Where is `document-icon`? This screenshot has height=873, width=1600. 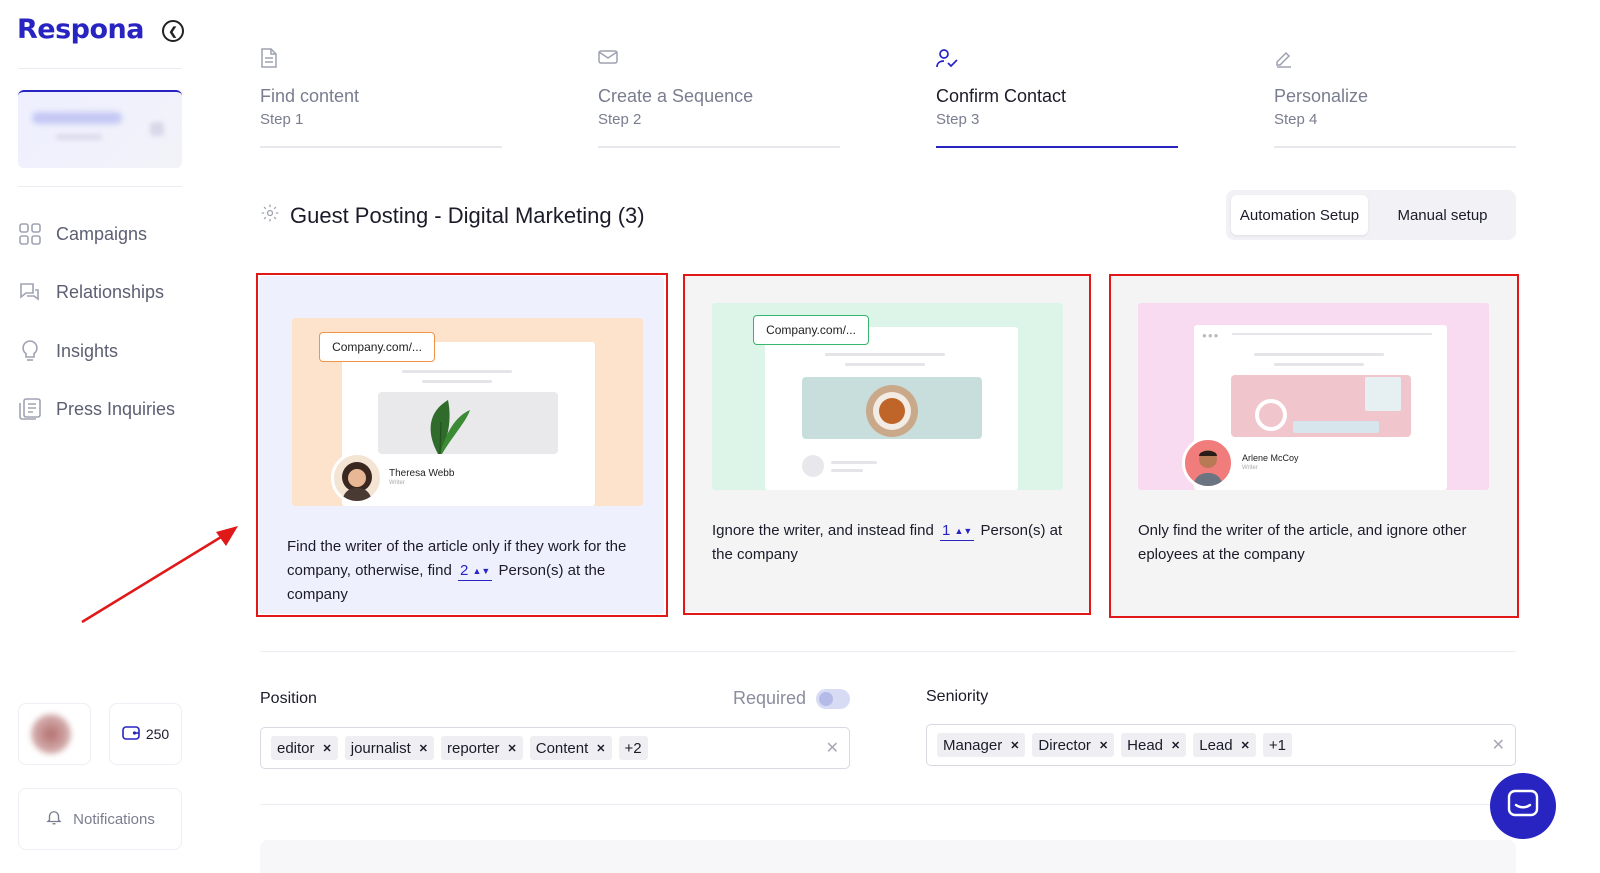
document-icon is located at coordinates (381, 59).